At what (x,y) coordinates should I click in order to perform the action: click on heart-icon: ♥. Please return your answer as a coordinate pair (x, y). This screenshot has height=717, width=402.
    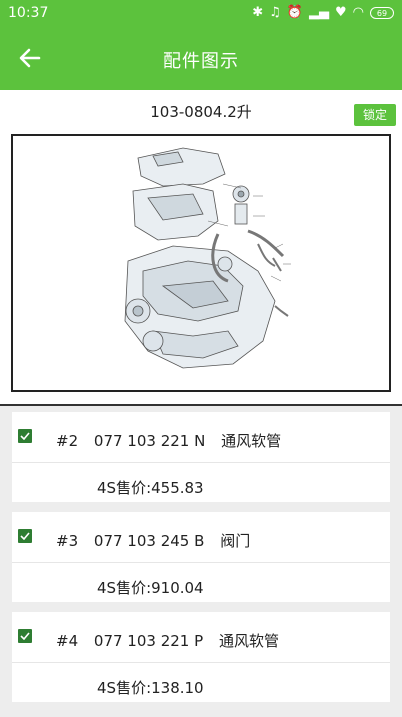
    Looking at the image, I should click on (341, 12).